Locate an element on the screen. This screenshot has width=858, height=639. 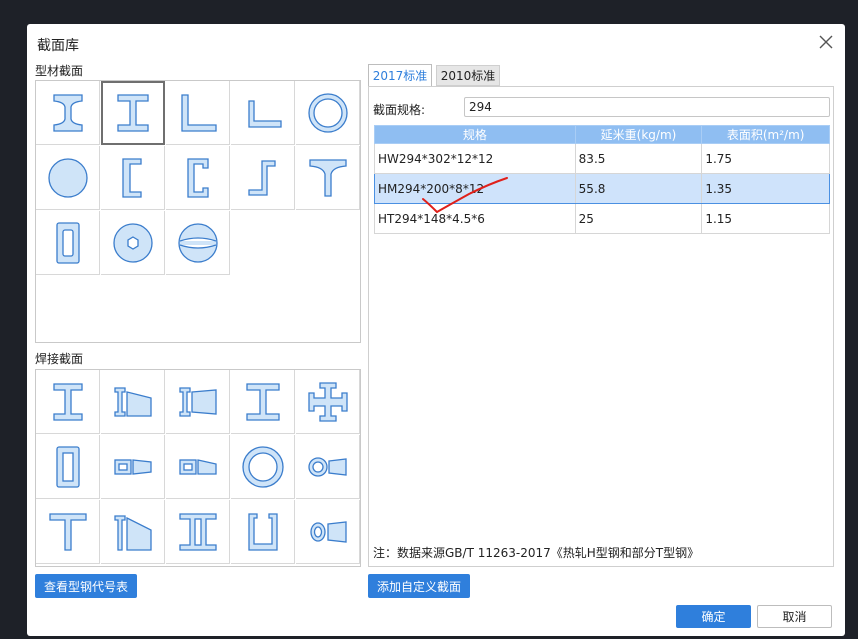
add-custom-section-button: 添加自定义截面 is located at coordinates (419, 586).